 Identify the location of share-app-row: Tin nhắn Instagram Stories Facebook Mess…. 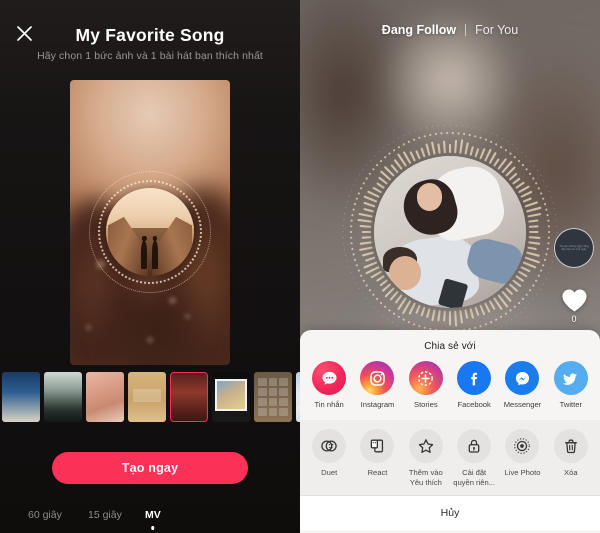
(450, 385).